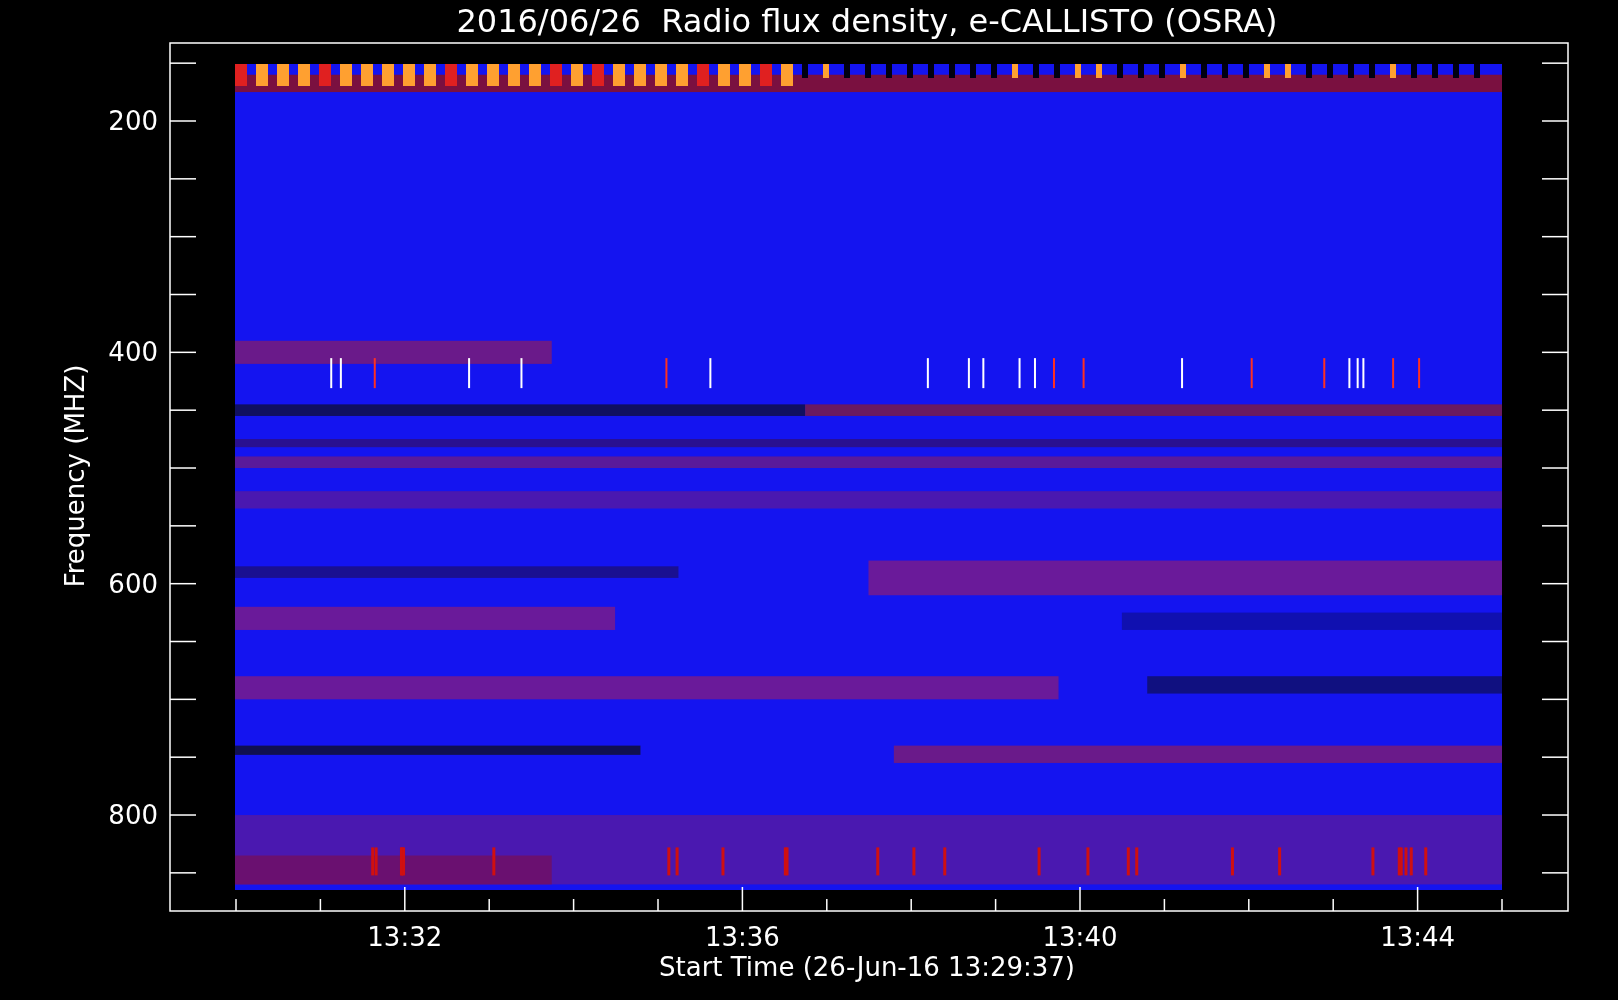 Image resolution: width=1618 pixels, height=1000 pixels. Describe the element at coordinates (867, 21) in the screenshot. I see `chart-title: 2016/06/26 Radio flux density, e-CALLISTO (OSRA)` at that location.